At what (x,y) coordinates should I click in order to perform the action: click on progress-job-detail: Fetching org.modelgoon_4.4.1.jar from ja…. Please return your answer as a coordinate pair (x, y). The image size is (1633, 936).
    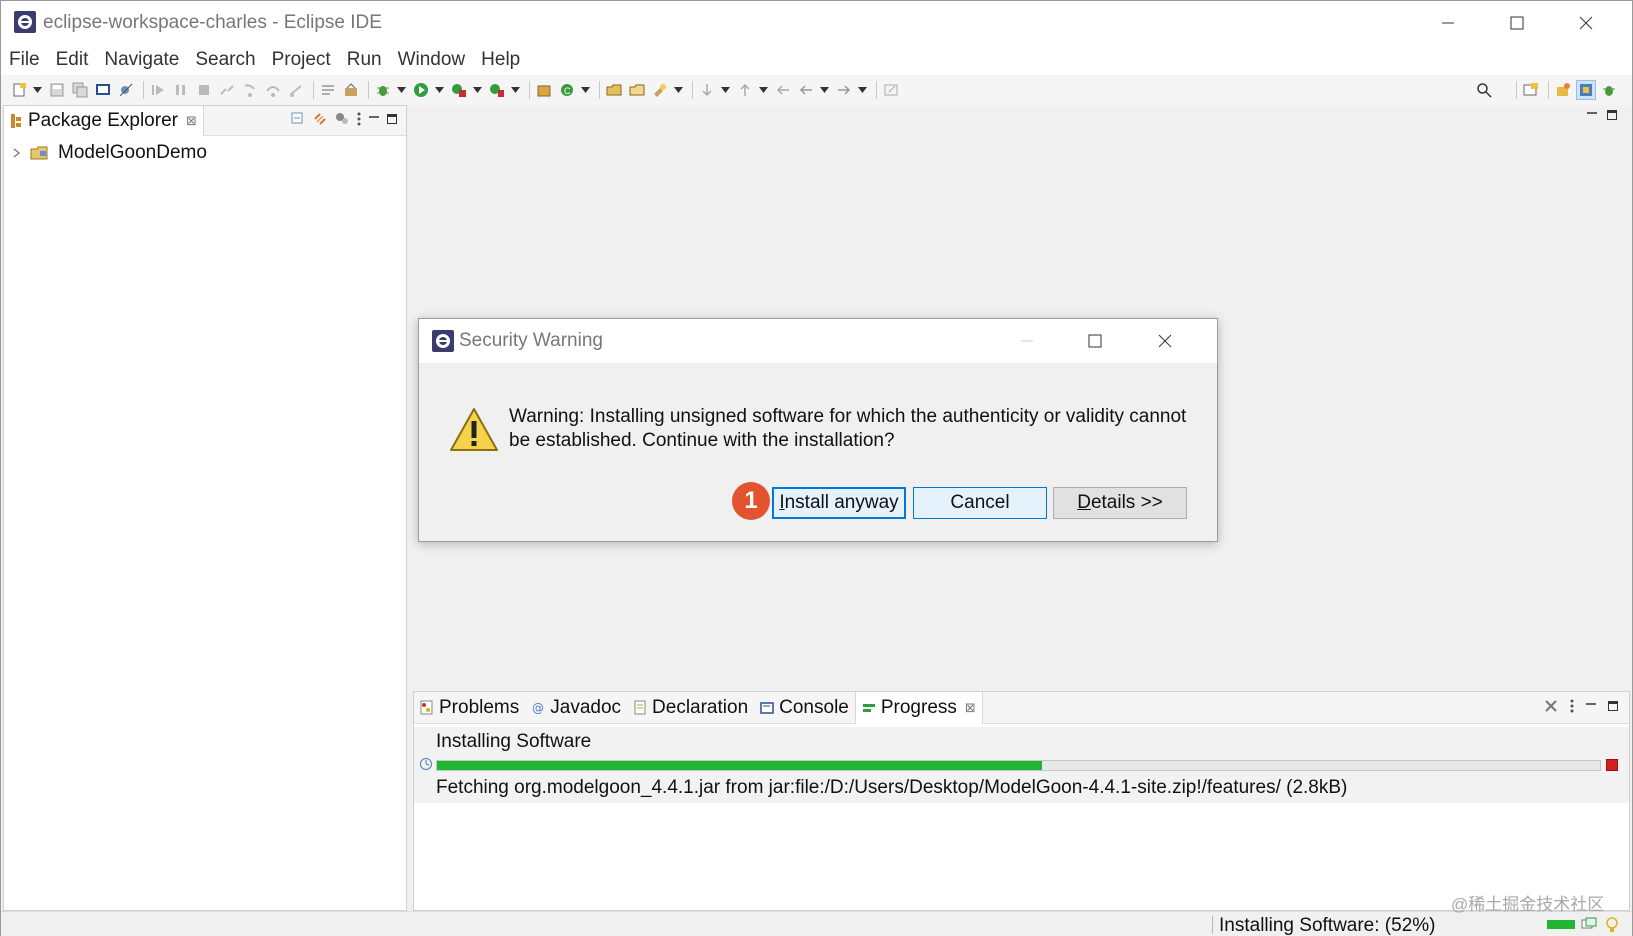
    Looking at the image, I should click on (892, 787).